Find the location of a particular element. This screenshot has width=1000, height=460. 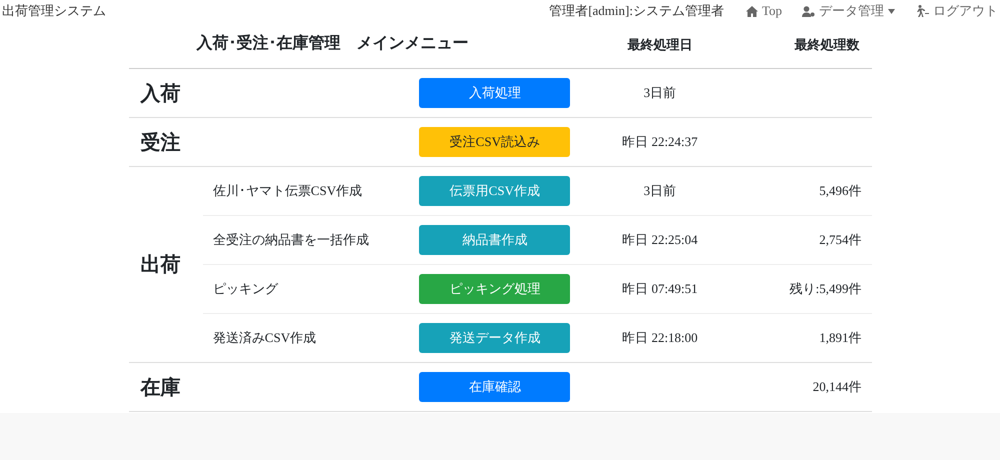

page-title: 入荷･受注･在庫管理 メインメニュー is located at coordinates (332, 43).